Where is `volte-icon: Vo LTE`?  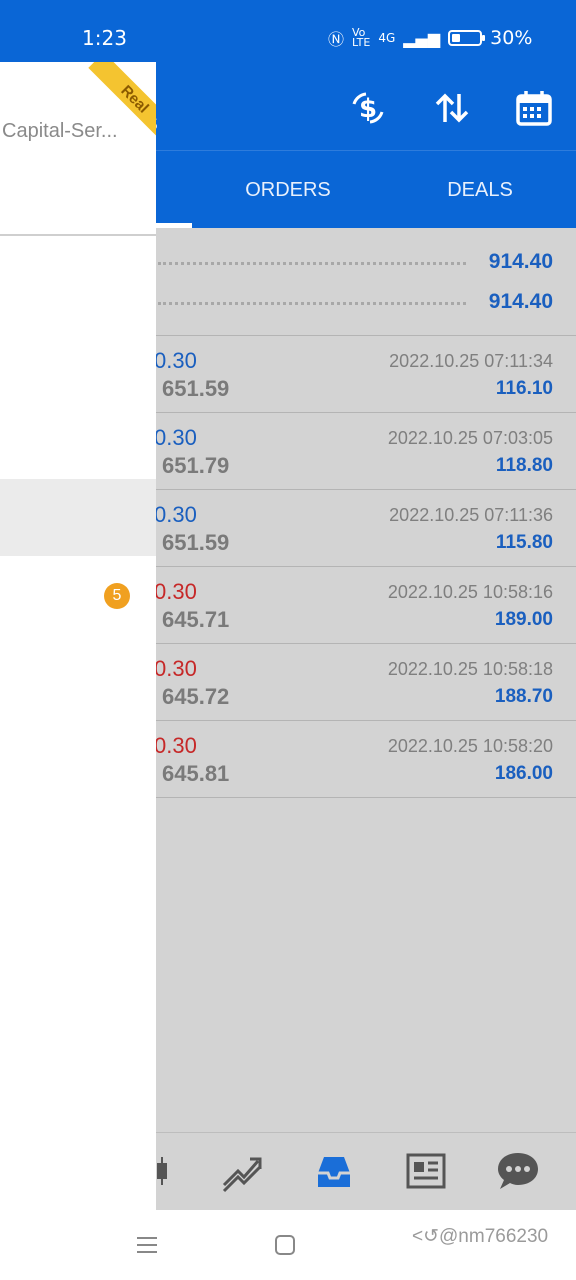
volte-icon: Vo LTE is located at coordinates (361, 37).